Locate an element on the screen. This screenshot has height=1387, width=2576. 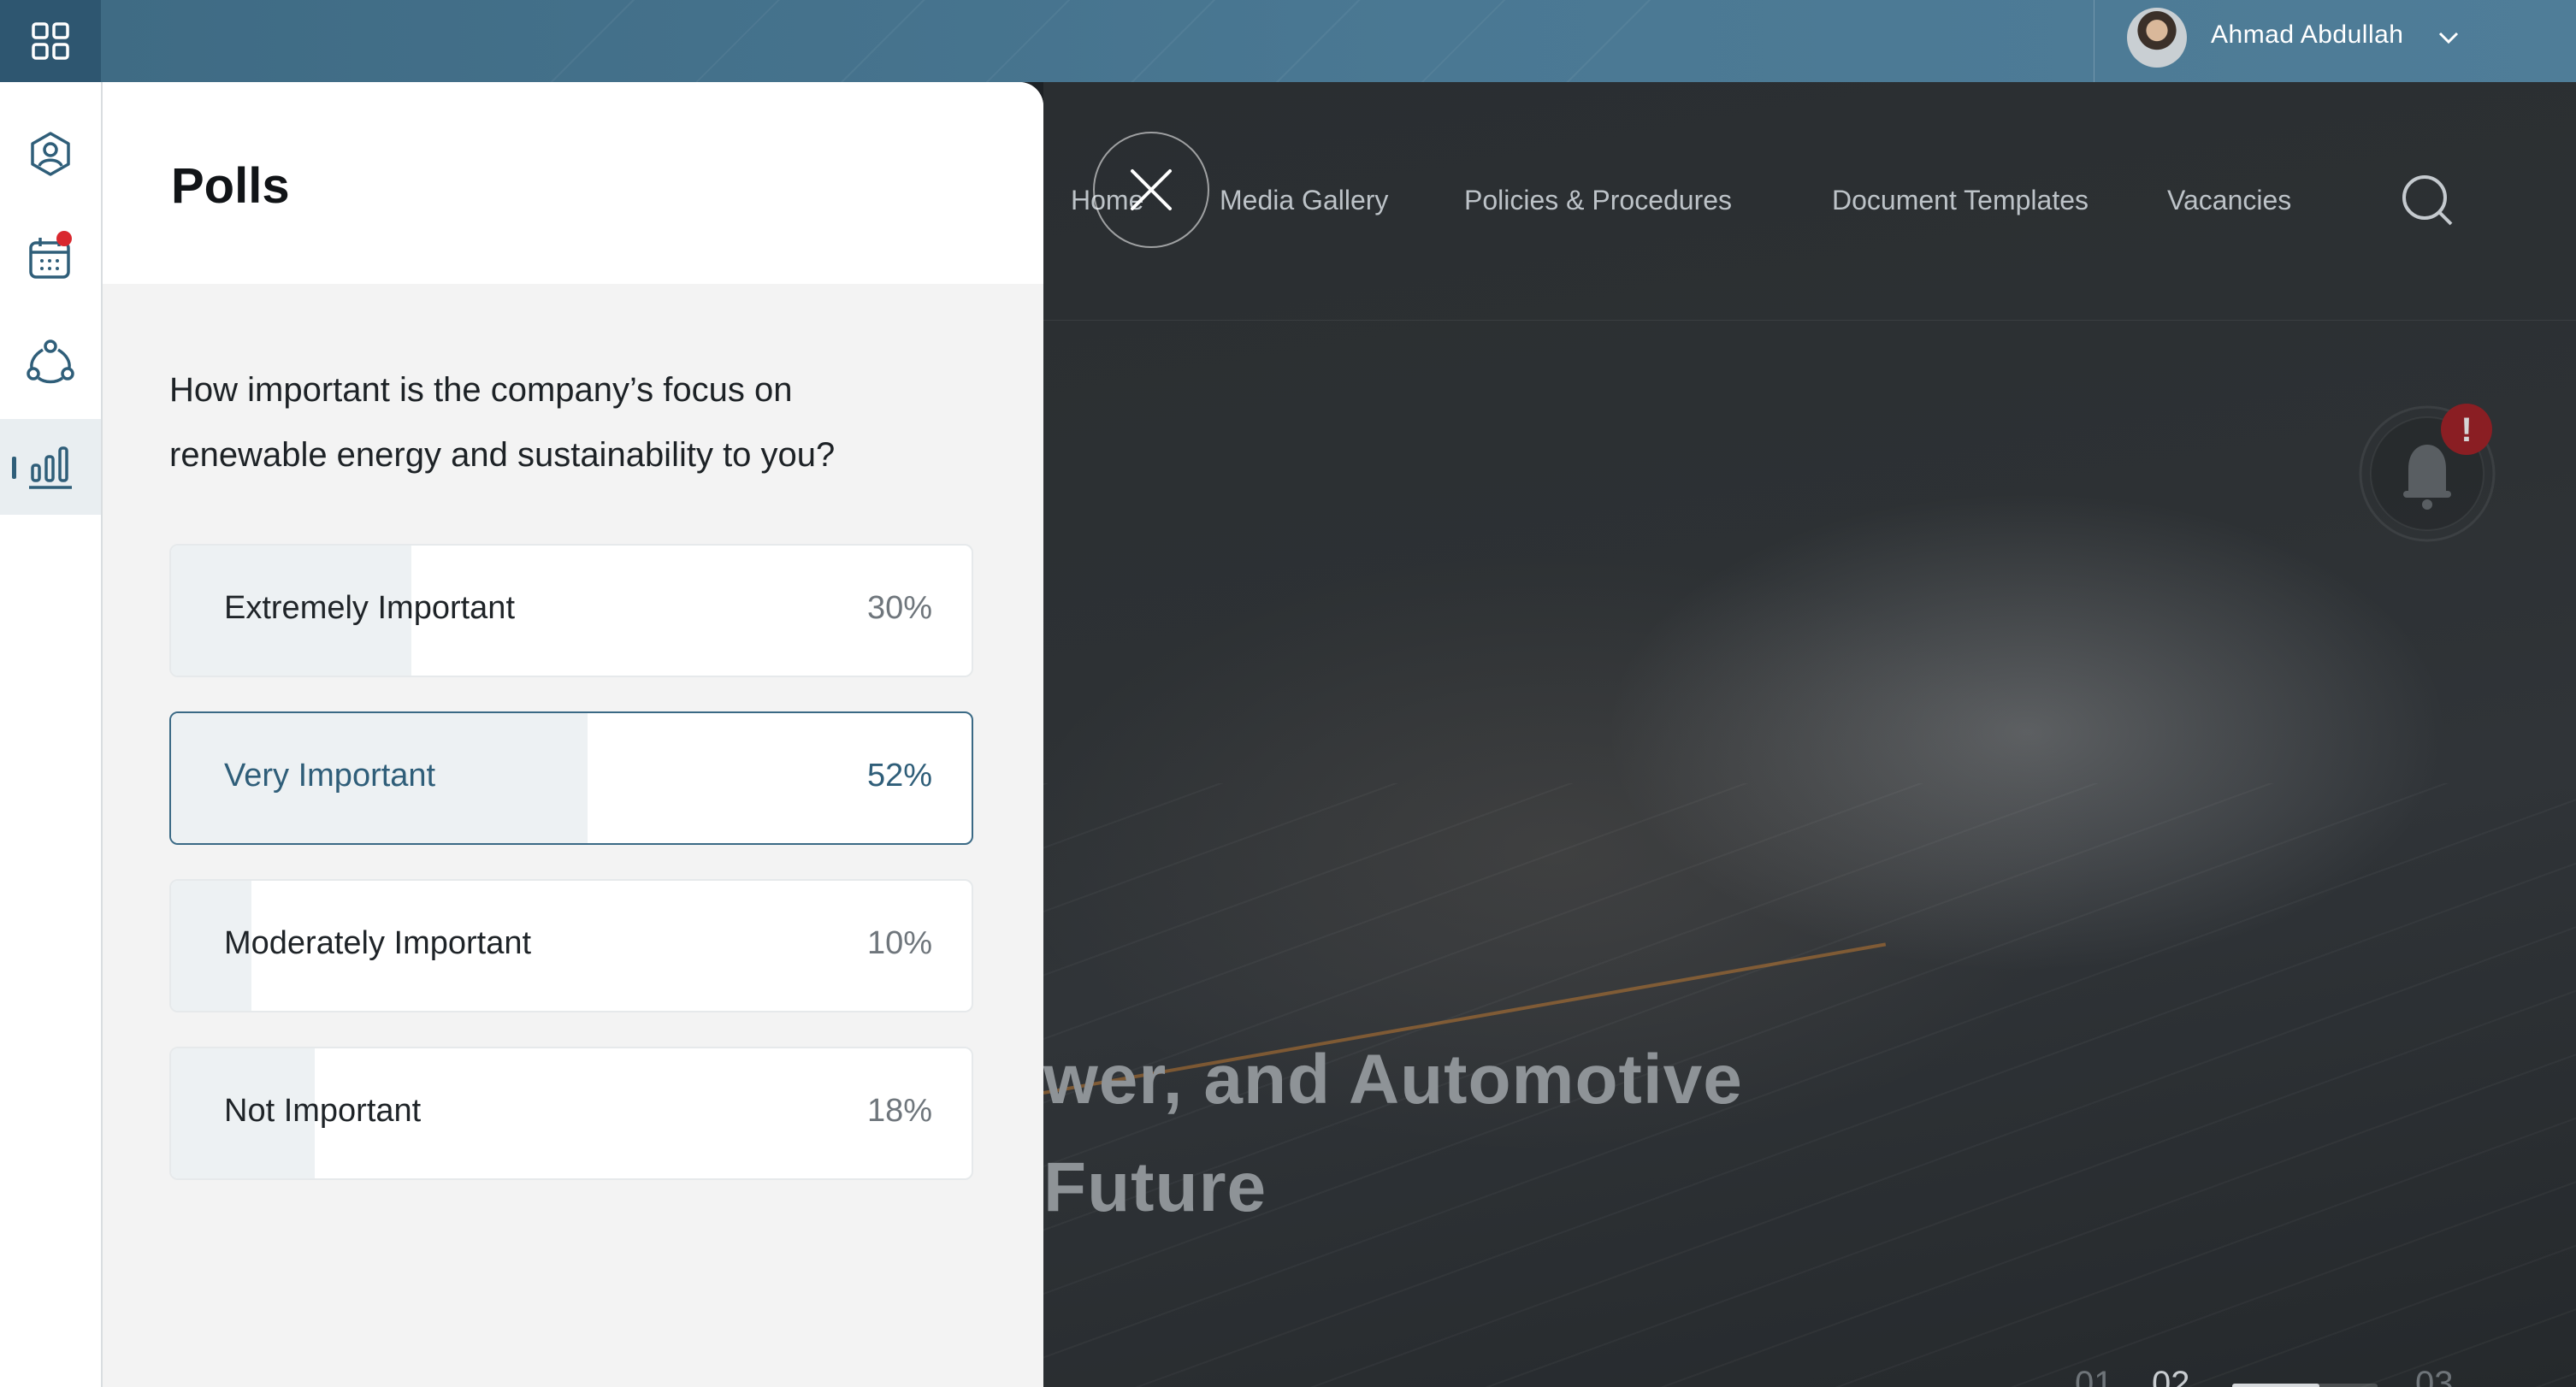
poll-option-percent: 18% is located at coordinates (899, 1111).